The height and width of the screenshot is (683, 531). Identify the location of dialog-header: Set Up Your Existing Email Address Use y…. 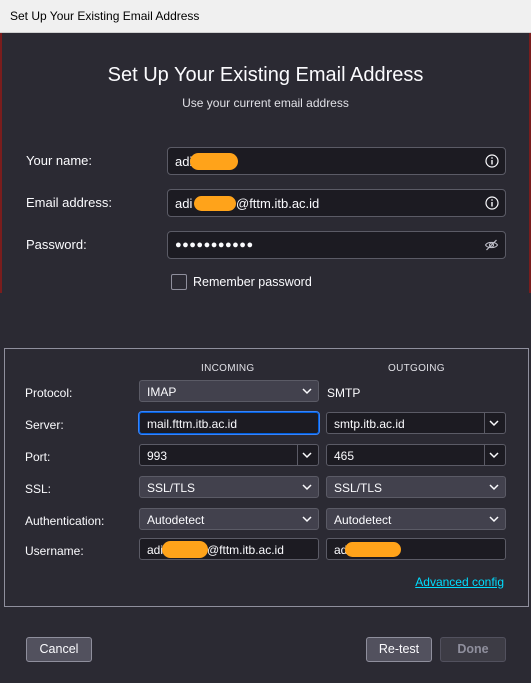
(265, 87).